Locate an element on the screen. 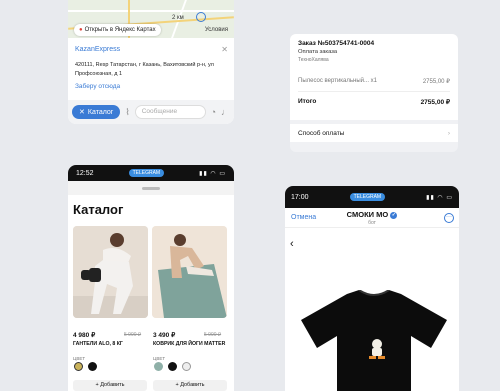 The height and width of the screenshot is (391, 500). product-price: 3 490 ₽ is located at coordinates (164, 335).